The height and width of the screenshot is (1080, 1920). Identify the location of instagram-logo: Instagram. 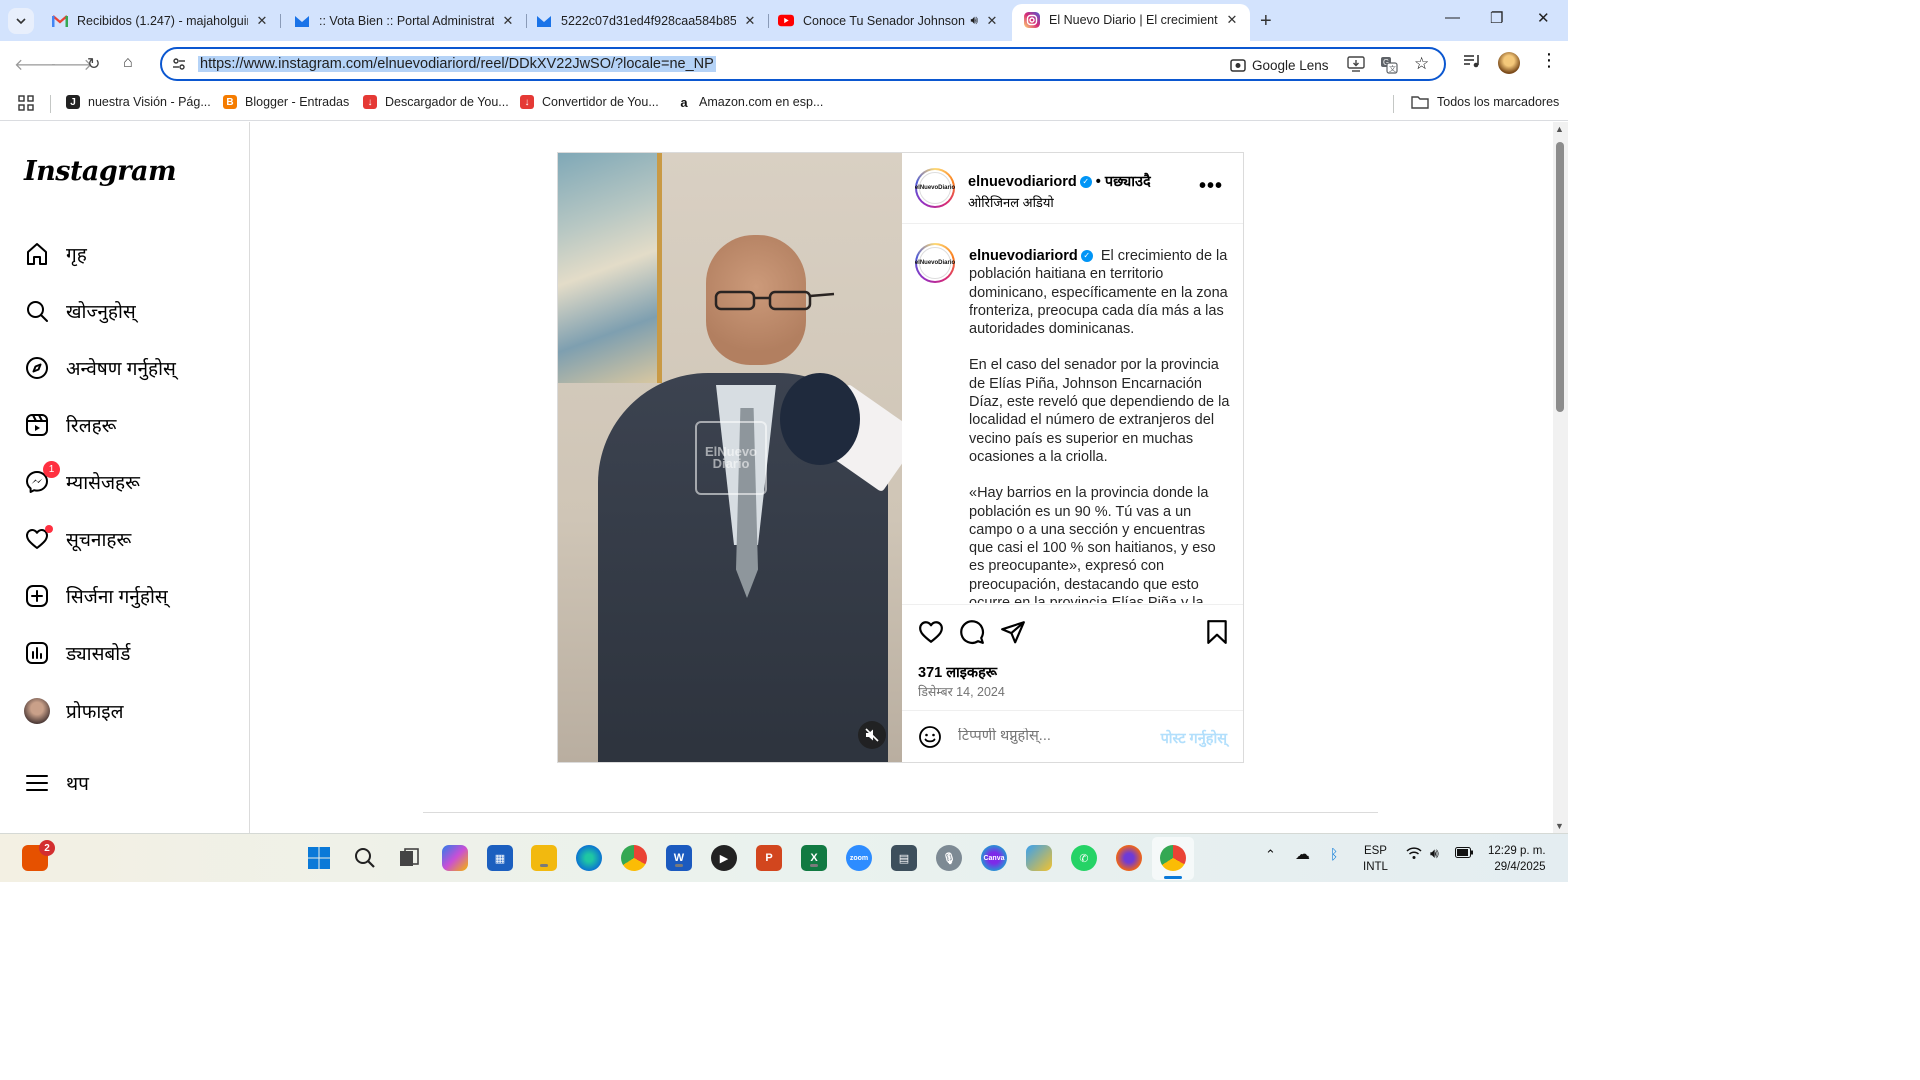
(100, 171).